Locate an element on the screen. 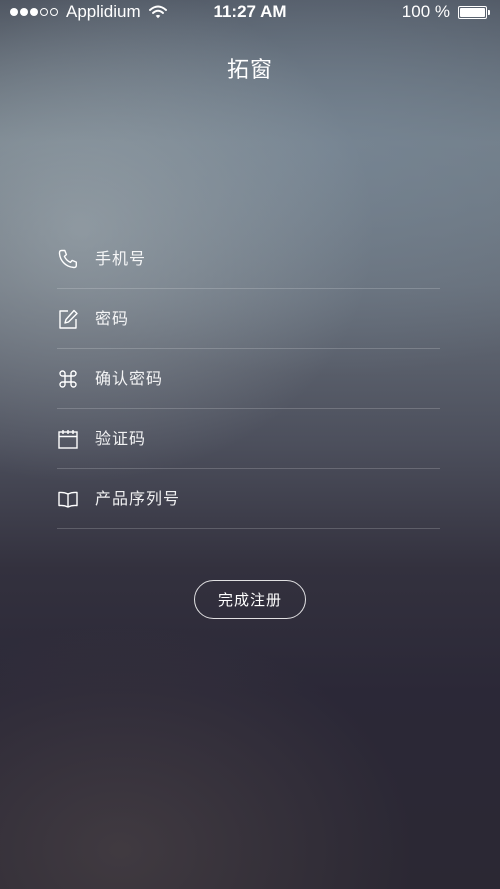  verification-code-field is located at coordinates (267, 438).